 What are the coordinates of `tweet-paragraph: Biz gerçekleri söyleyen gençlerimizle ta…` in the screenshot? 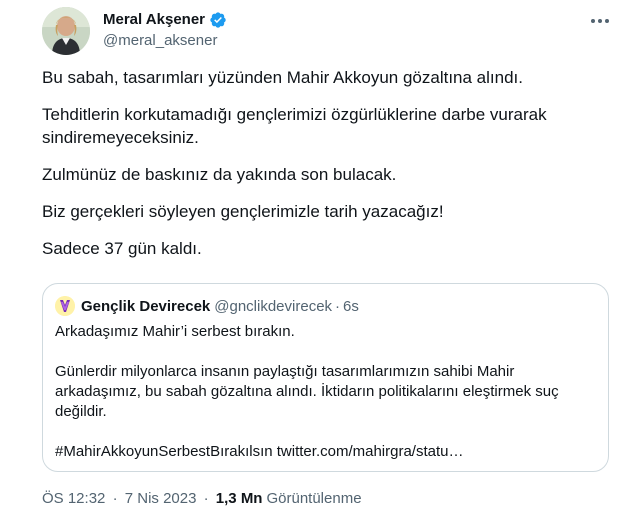 It's located at (243, 211).